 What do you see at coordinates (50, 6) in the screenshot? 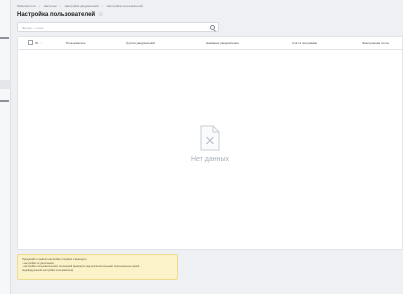
I see `breadcrumb-item: Настроки` at bounding box center [50, 6].